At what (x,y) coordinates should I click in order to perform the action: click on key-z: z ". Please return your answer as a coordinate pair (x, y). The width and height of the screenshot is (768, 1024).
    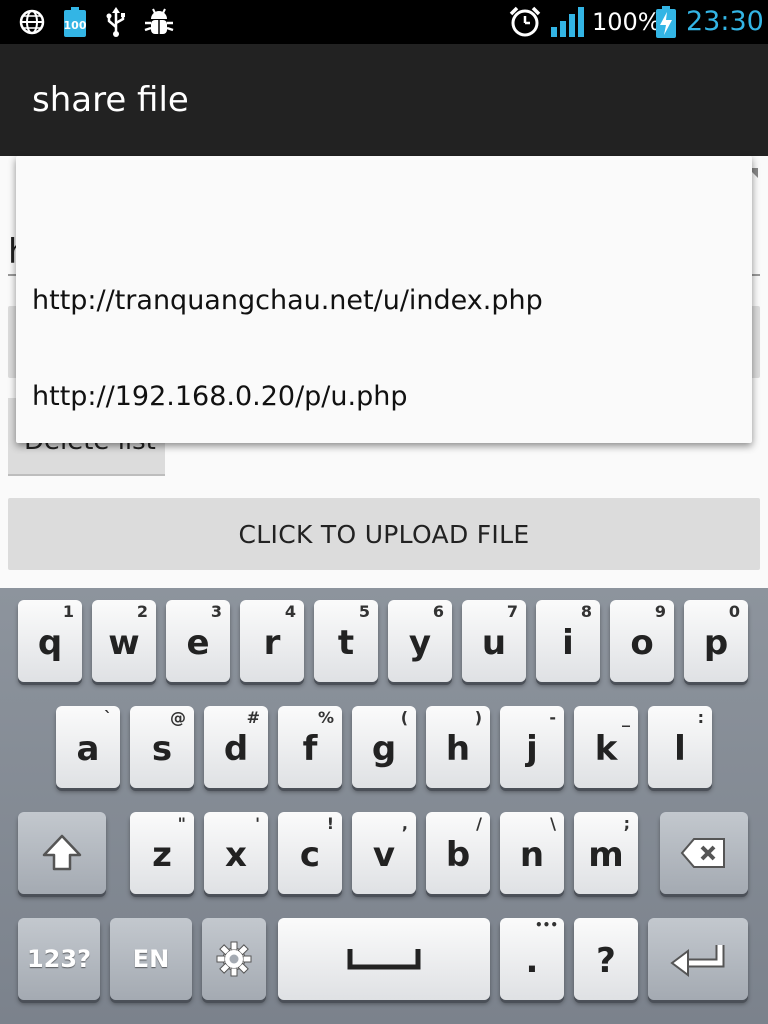
    Looking at the image, I should click on (162, 853).